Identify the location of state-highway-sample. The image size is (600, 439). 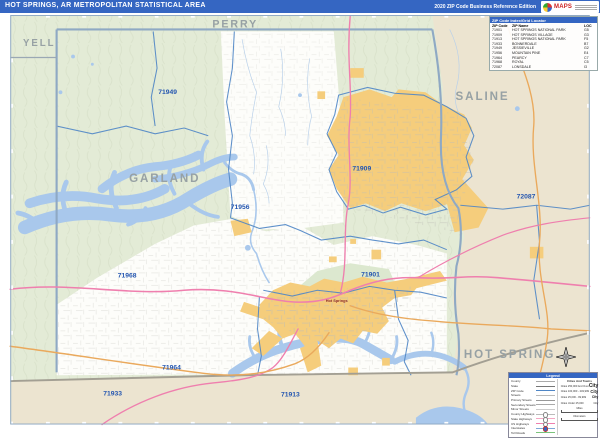
(545, 419).